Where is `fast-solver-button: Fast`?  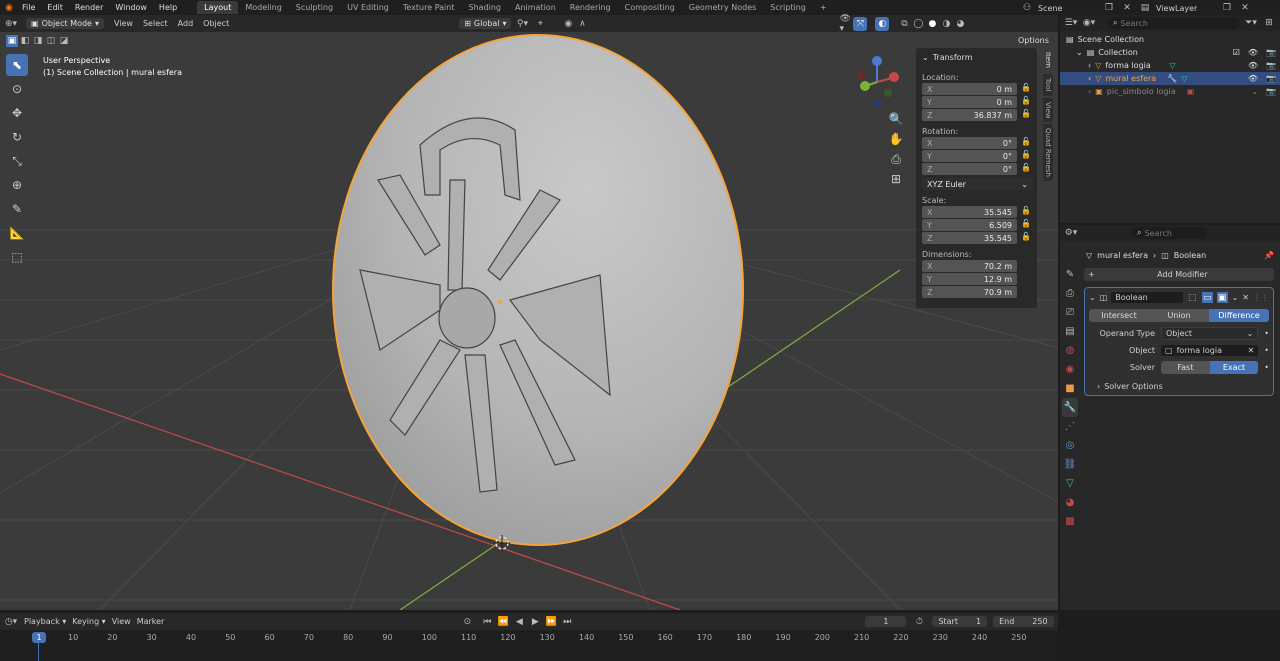
fast-solver-button: Fast is located at coordinates (1185, 367).